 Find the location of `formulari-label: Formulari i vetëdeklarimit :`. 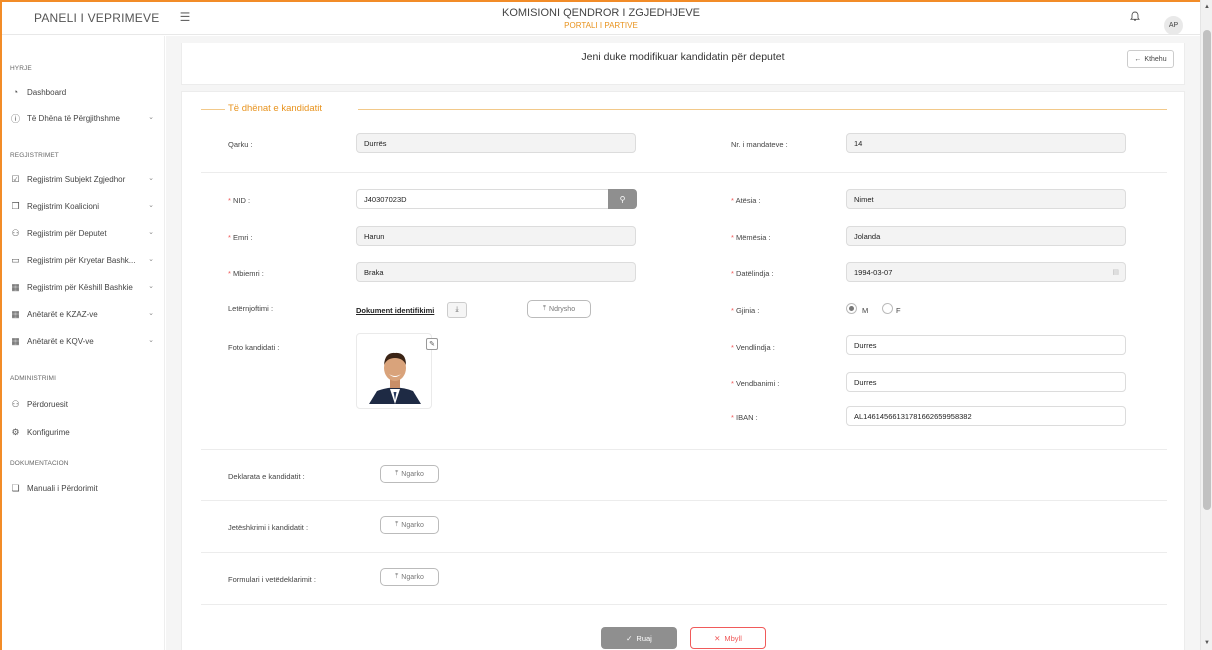

formulari-label: Formulari i vetëdeklarimit : is located at coordinates (272, 579).